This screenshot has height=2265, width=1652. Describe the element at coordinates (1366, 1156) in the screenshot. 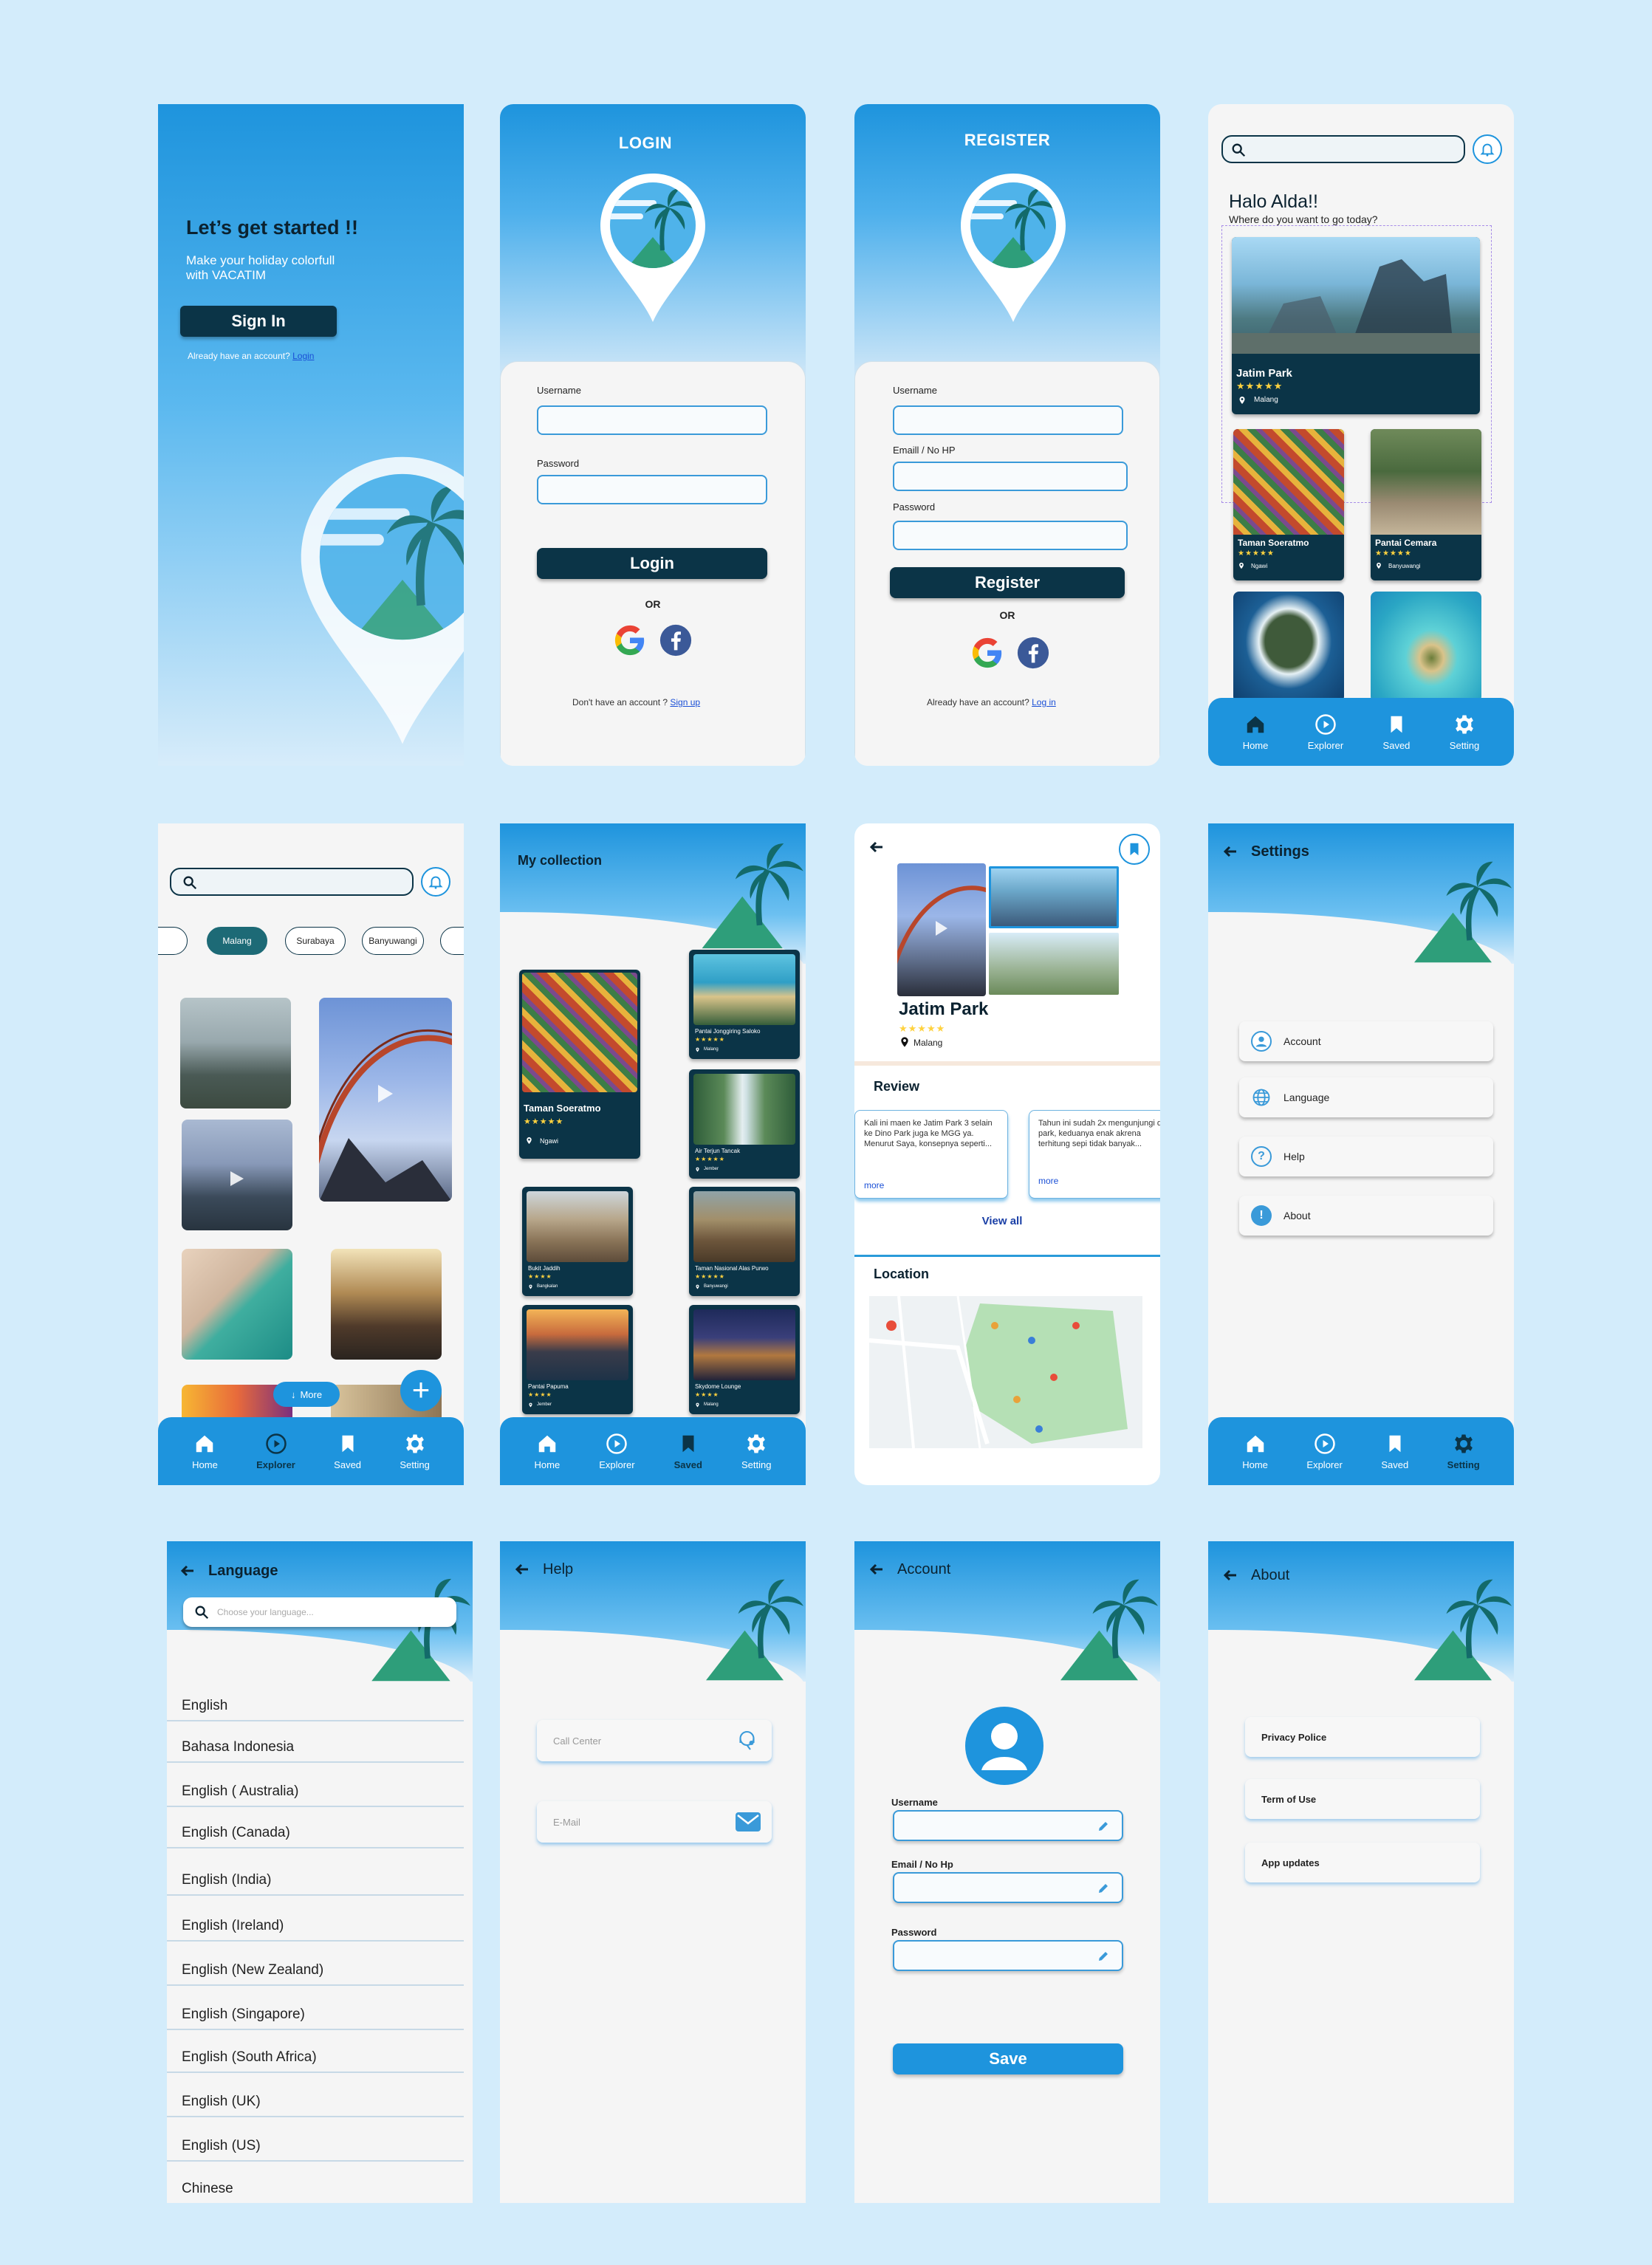

I see `settings-item-help: ? Help` at that location.